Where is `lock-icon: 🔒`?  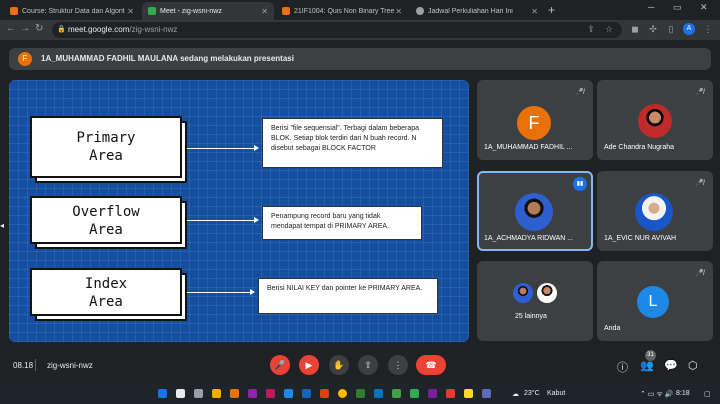
lock-icon: 🔒 is located at coordinates (61, 29).